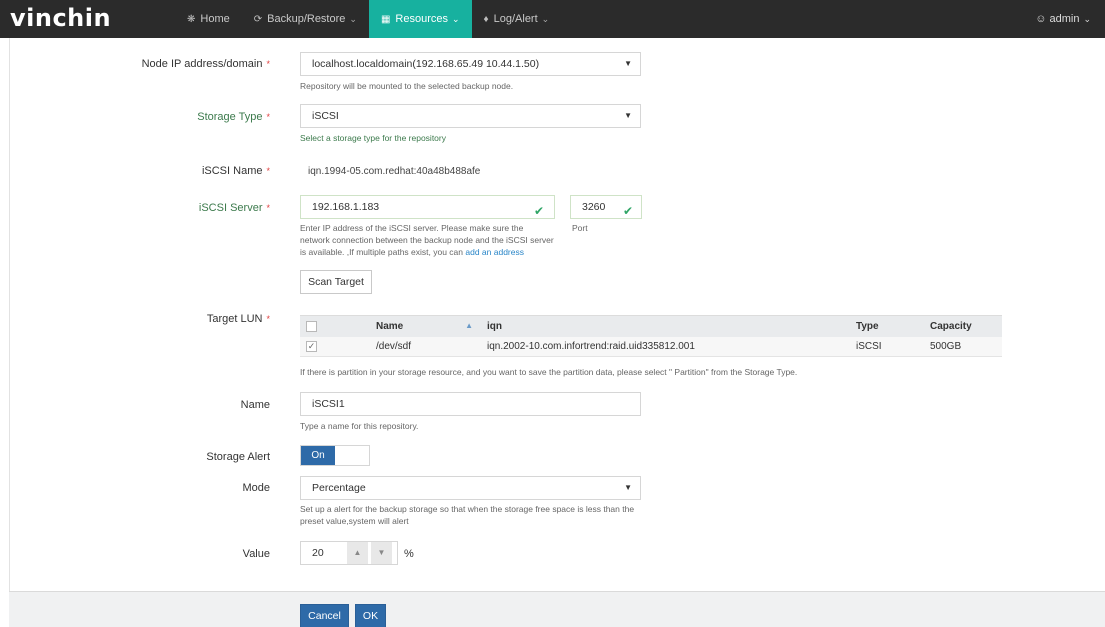 Image resolution: width=1105 pixels, height=627 pixels. Describe the element at coordinates (339, 488) in the screenshot. I see `mode-value: Percentage` at that location.